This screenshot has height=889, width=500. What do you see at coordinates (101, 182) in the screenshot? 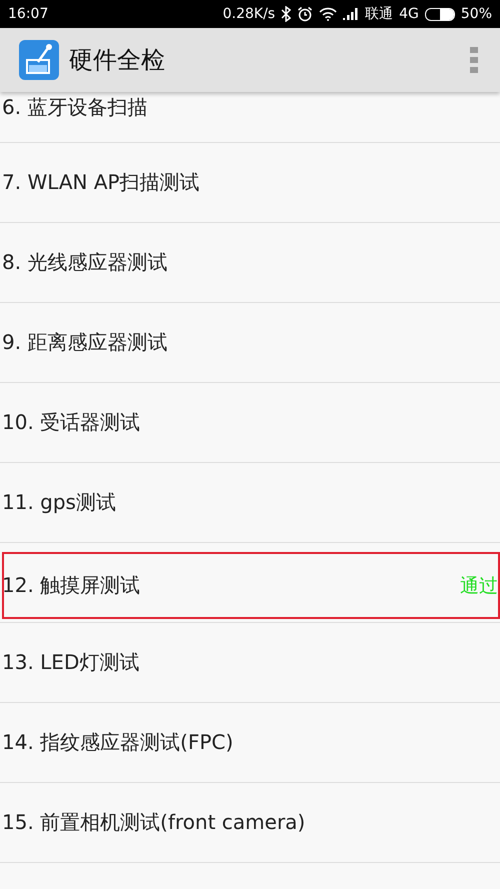
I see `item-label: 7. WLAN AP扫描测试` at bounding box center [101, 182].